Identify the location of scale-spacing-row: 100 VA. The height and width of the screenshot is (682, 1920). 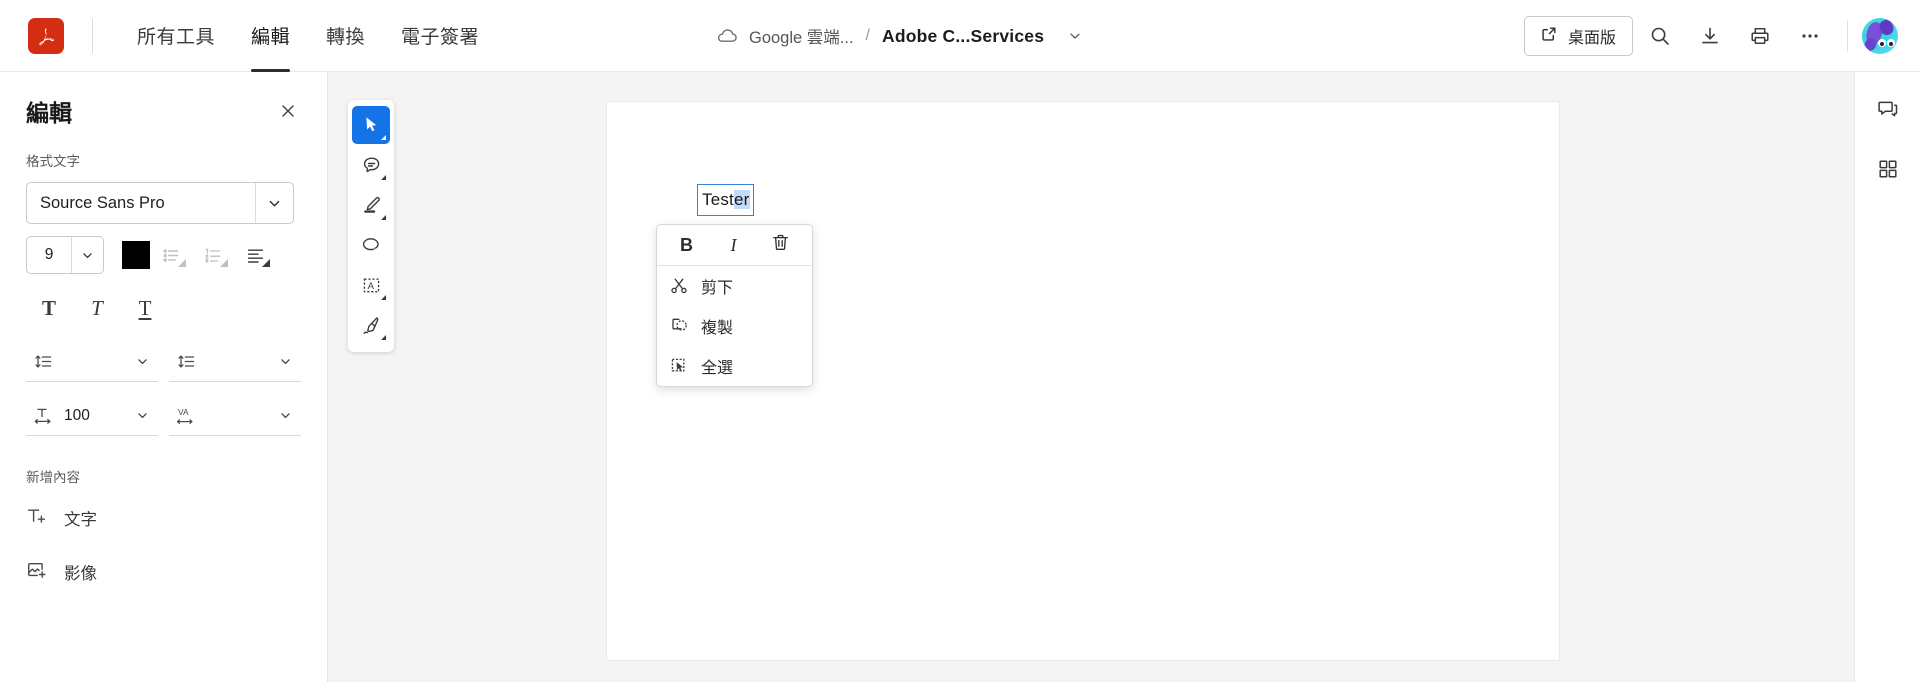
(163, 416).